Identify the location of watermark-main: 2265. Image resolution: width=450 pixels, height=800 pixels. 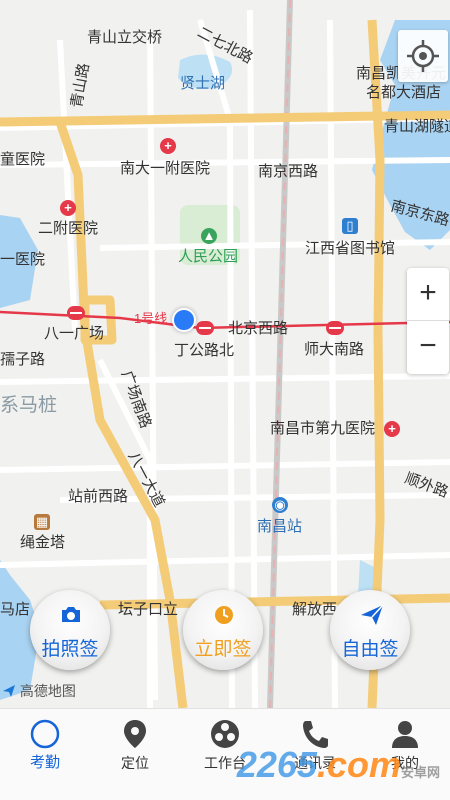
(276, 764).